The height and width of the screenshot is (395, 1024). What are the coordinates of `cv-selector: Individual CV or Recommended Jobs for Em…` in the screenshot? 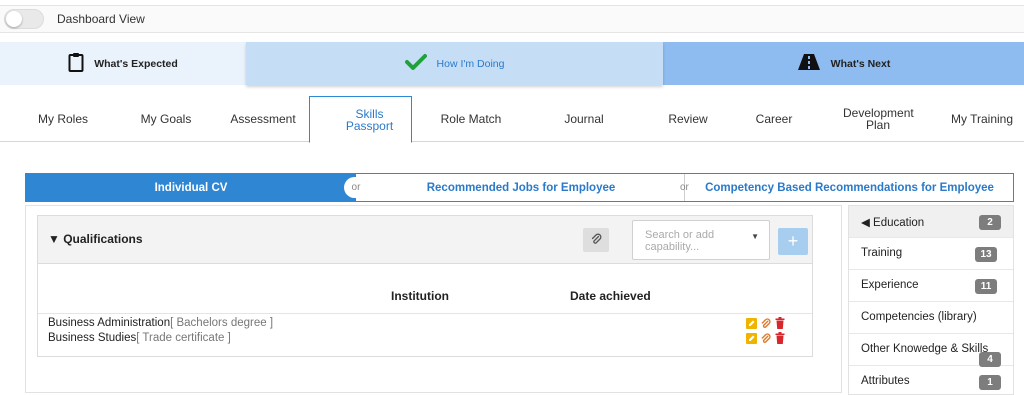 It's located at (519, 187).